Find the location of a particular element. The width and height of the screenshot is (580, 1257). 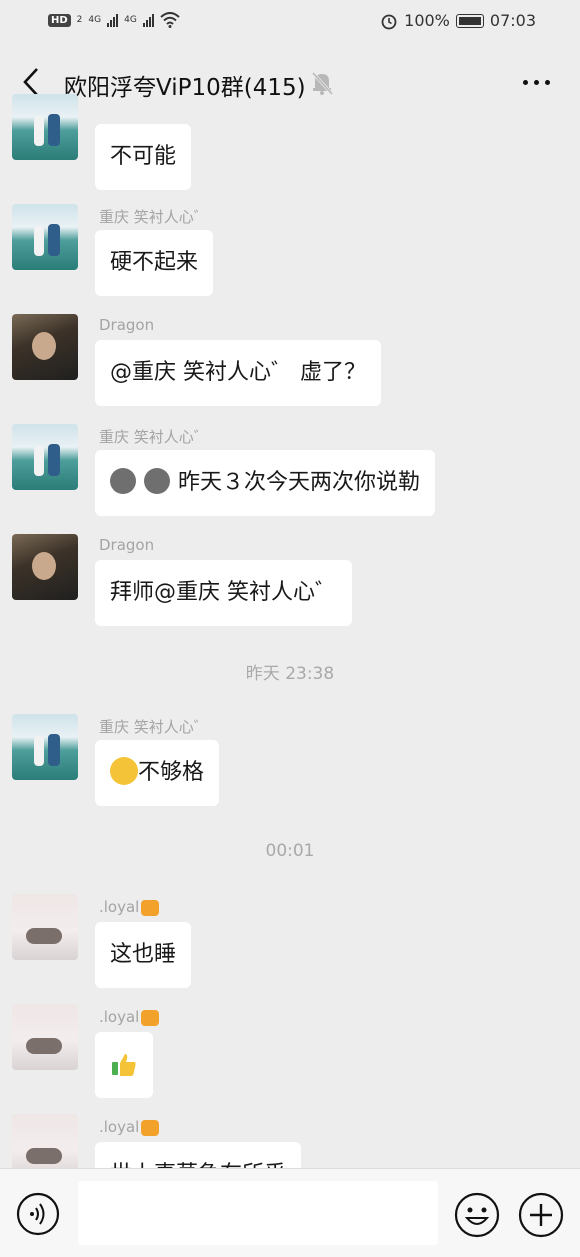

tears-of-joy-icon is located at coordinates (124, 771).